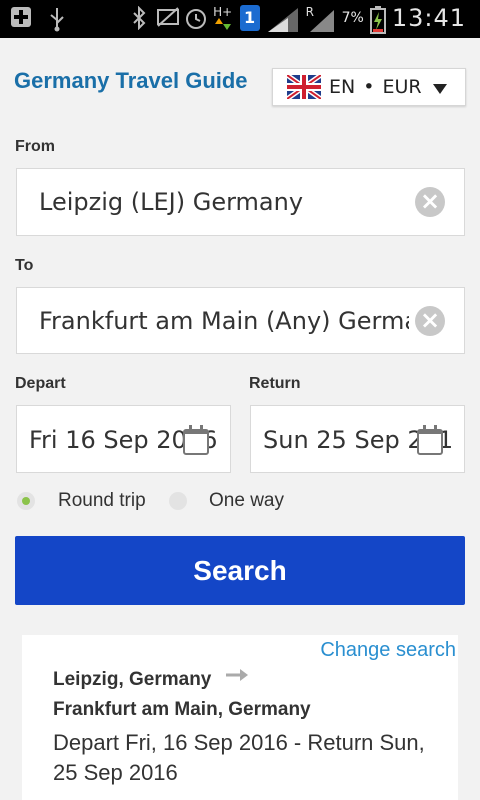 The height and width of the screenshot is (800, 480). I want to click on add-icon, so click(21, 18).